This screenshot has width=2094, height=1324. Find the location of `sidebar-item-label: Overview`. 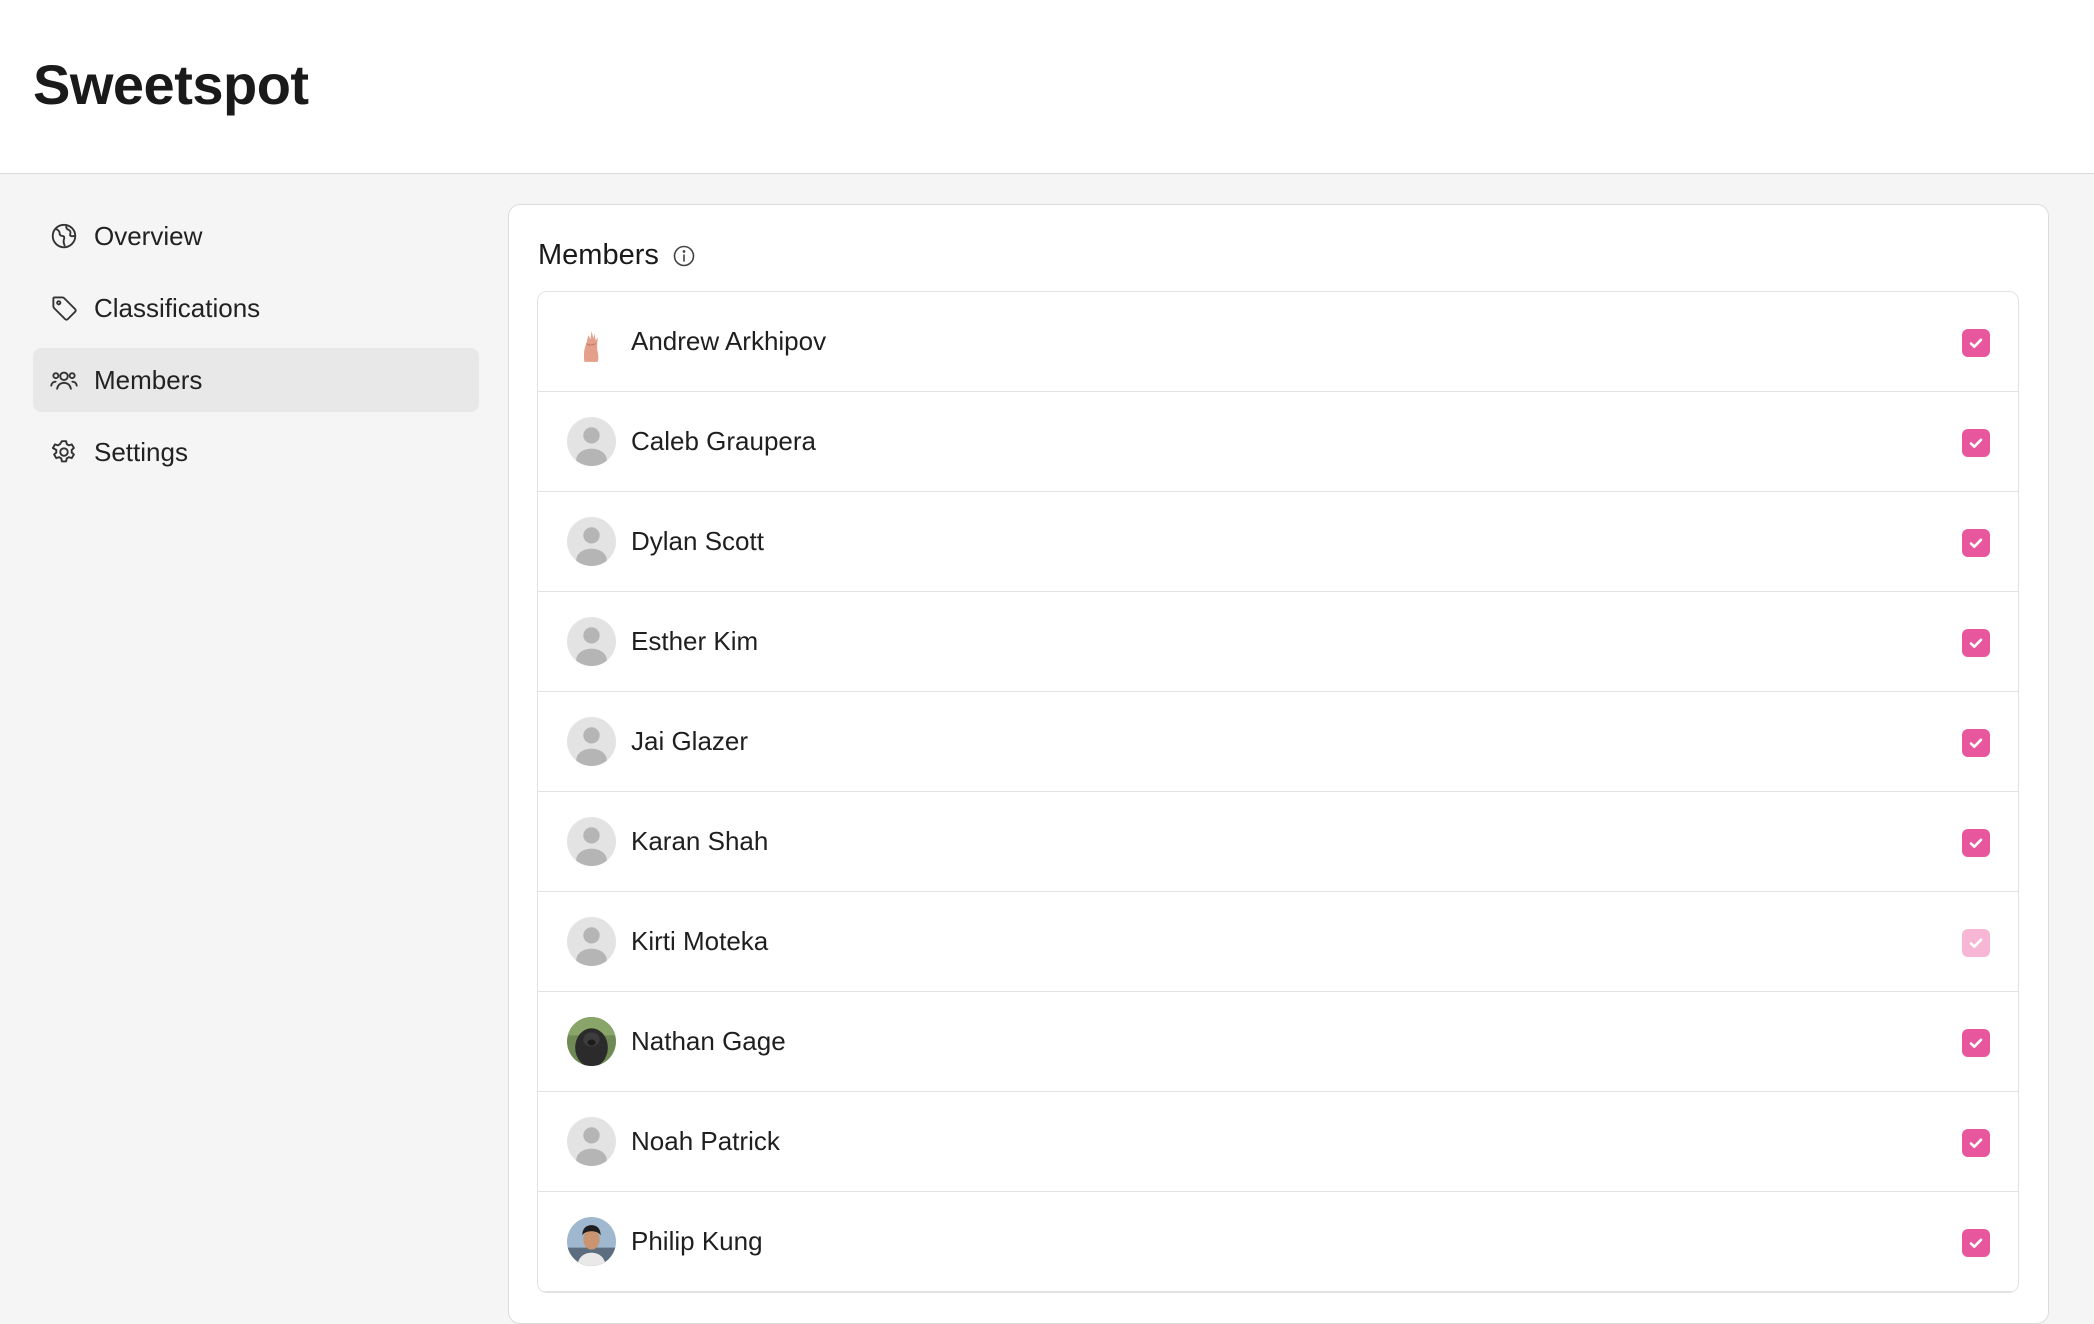

sidebar-item-label: Overview is located at coordinates (148, 235).